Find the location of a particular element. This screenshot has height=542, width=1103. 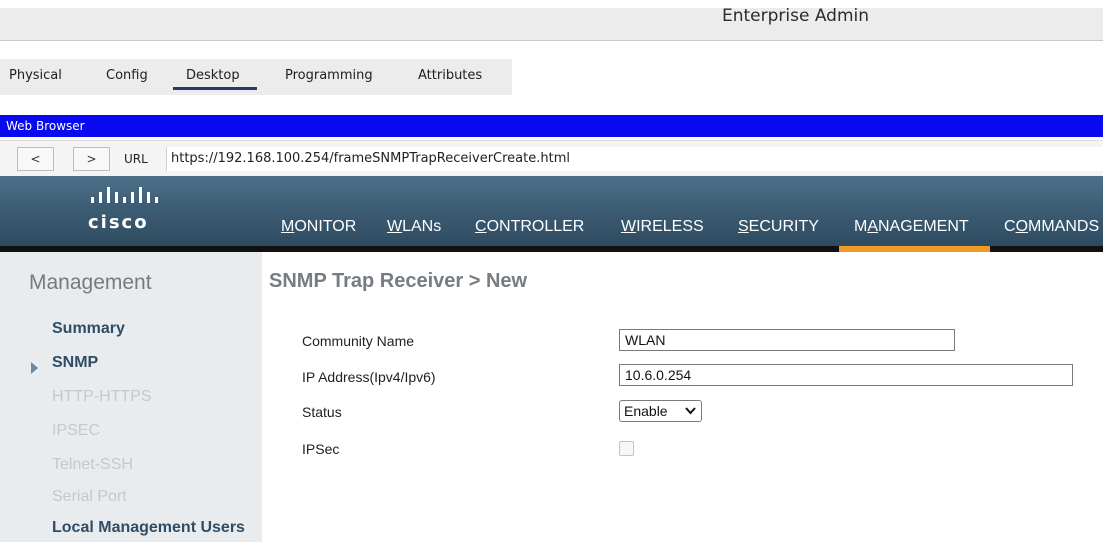

menu-management: MANAGEMENT is located at coordinates (911, 227).